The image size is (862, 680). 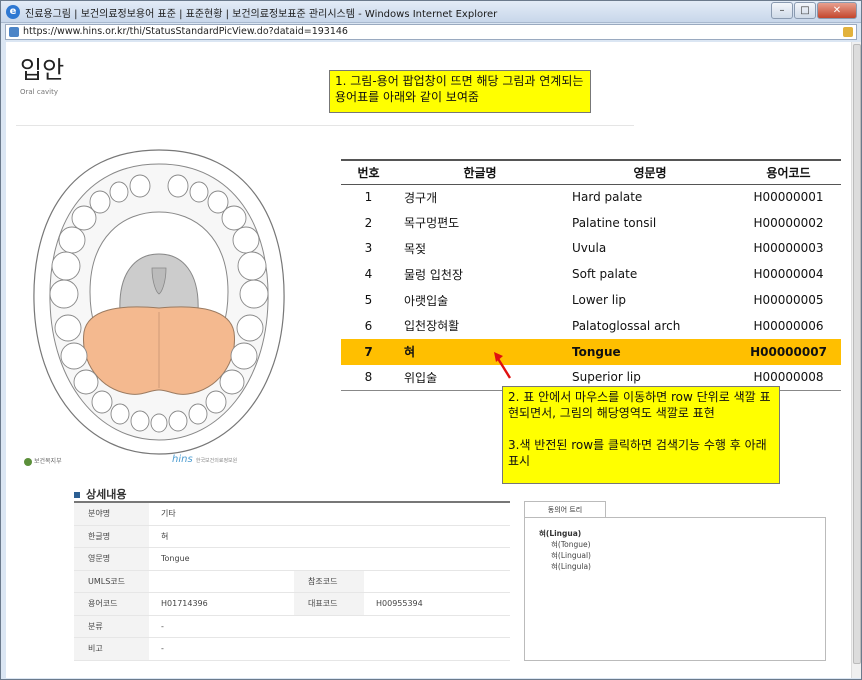 What do you see at coordinates (111, 581) in the screenshot?
I see `detail-key: UMLS코드` at bounding box center [111, 581].